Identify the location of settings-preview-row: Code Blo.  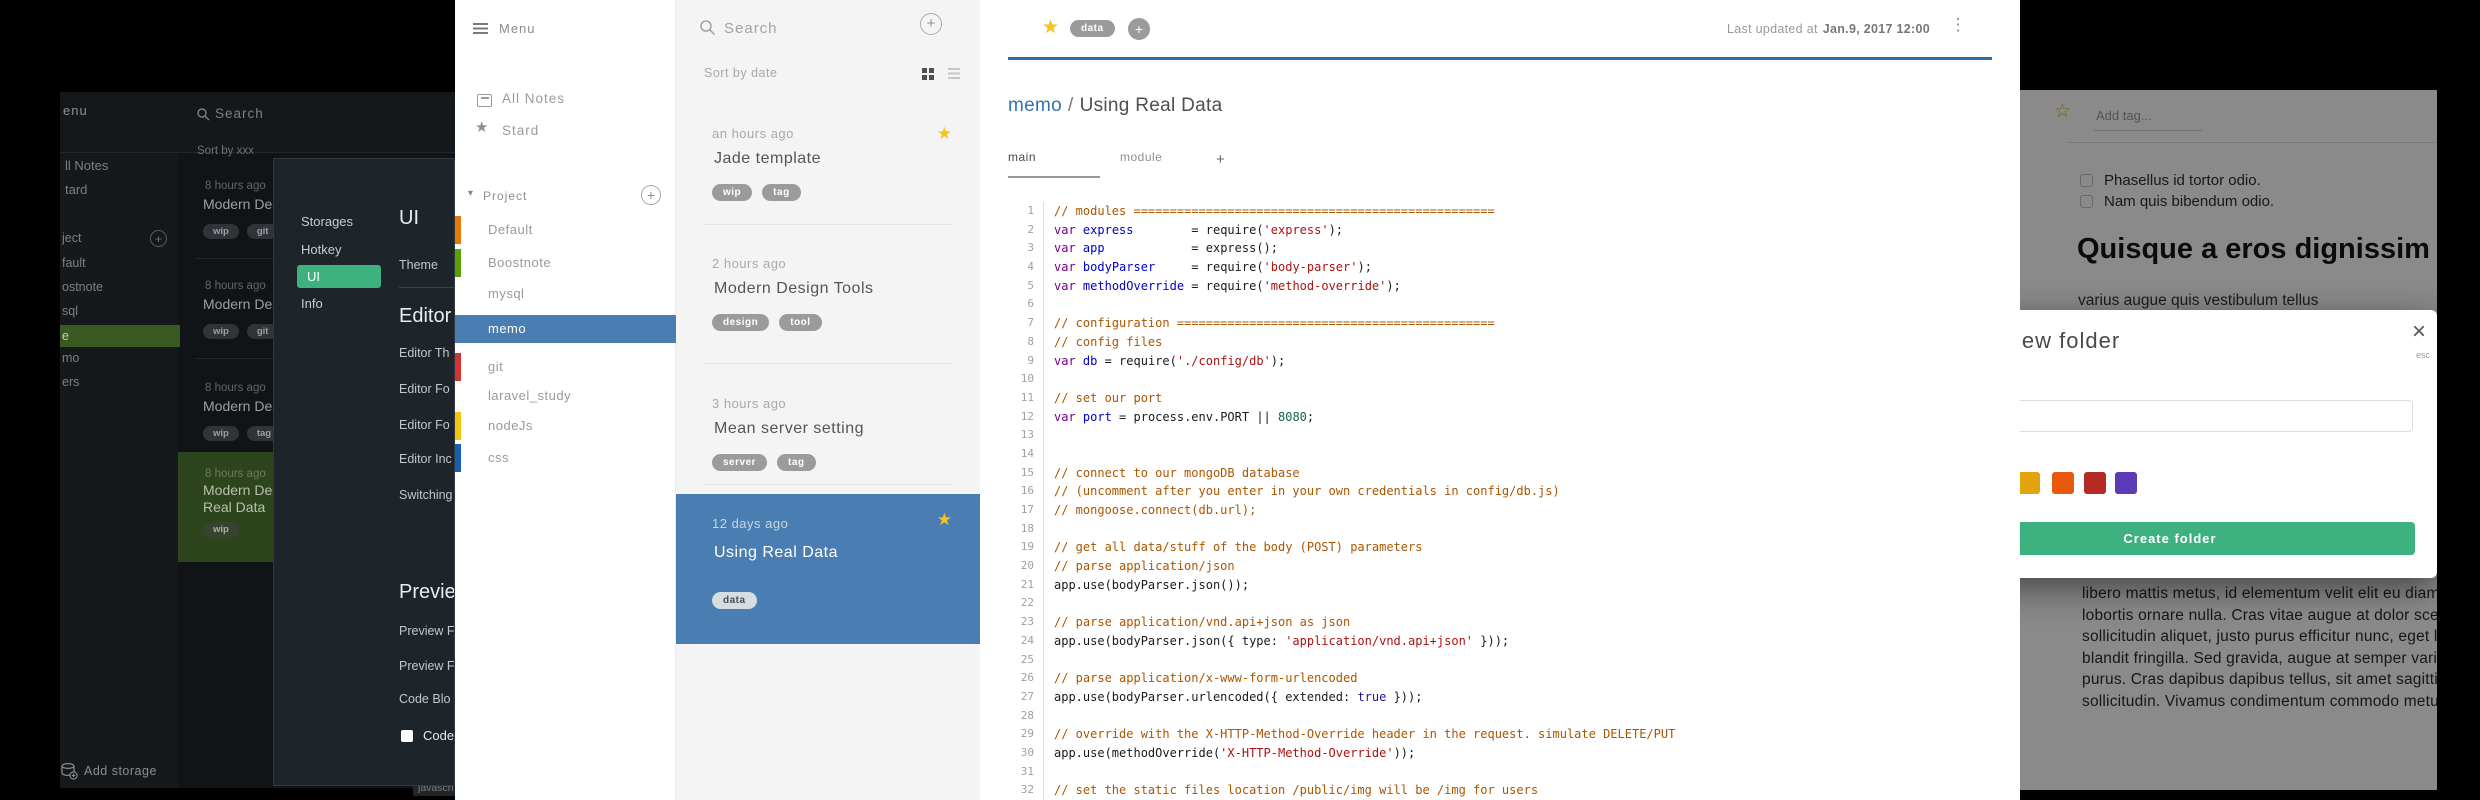
(425, 699).